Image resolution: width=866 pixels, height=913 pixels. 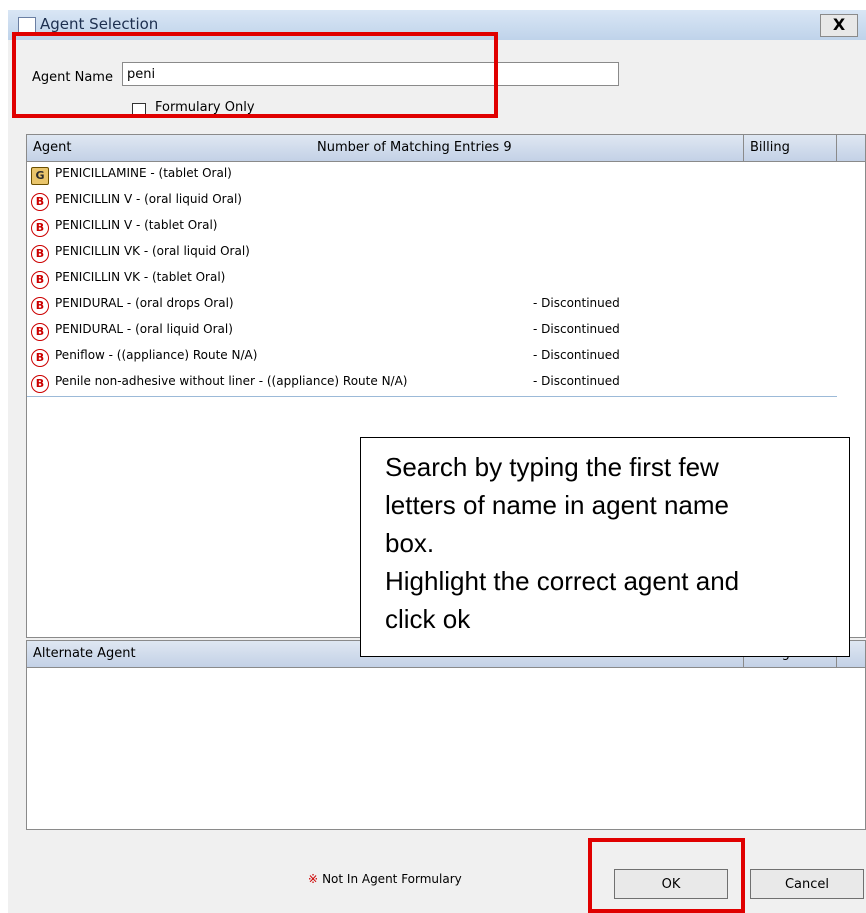 I want to click on instruction-line-2: letters of name in agent name, so click(x=557, y=505).